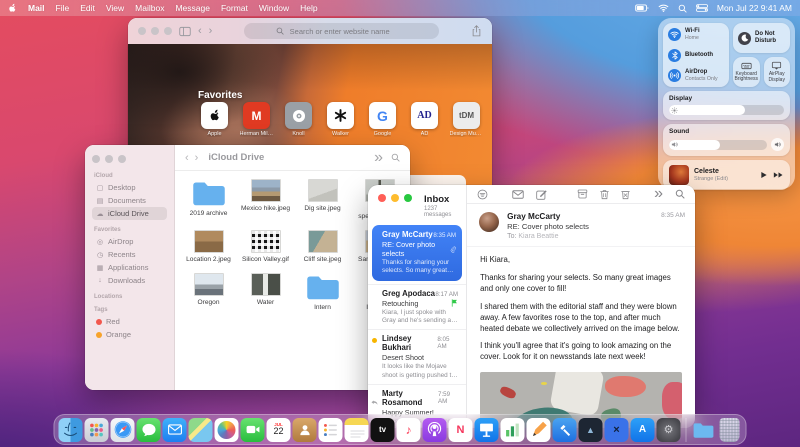  What do you see at coordinates (266, 200) in the screenshot?
I see `file-mexico-hike: Mexico hike.jpeg` at bounding box center [266, 200].